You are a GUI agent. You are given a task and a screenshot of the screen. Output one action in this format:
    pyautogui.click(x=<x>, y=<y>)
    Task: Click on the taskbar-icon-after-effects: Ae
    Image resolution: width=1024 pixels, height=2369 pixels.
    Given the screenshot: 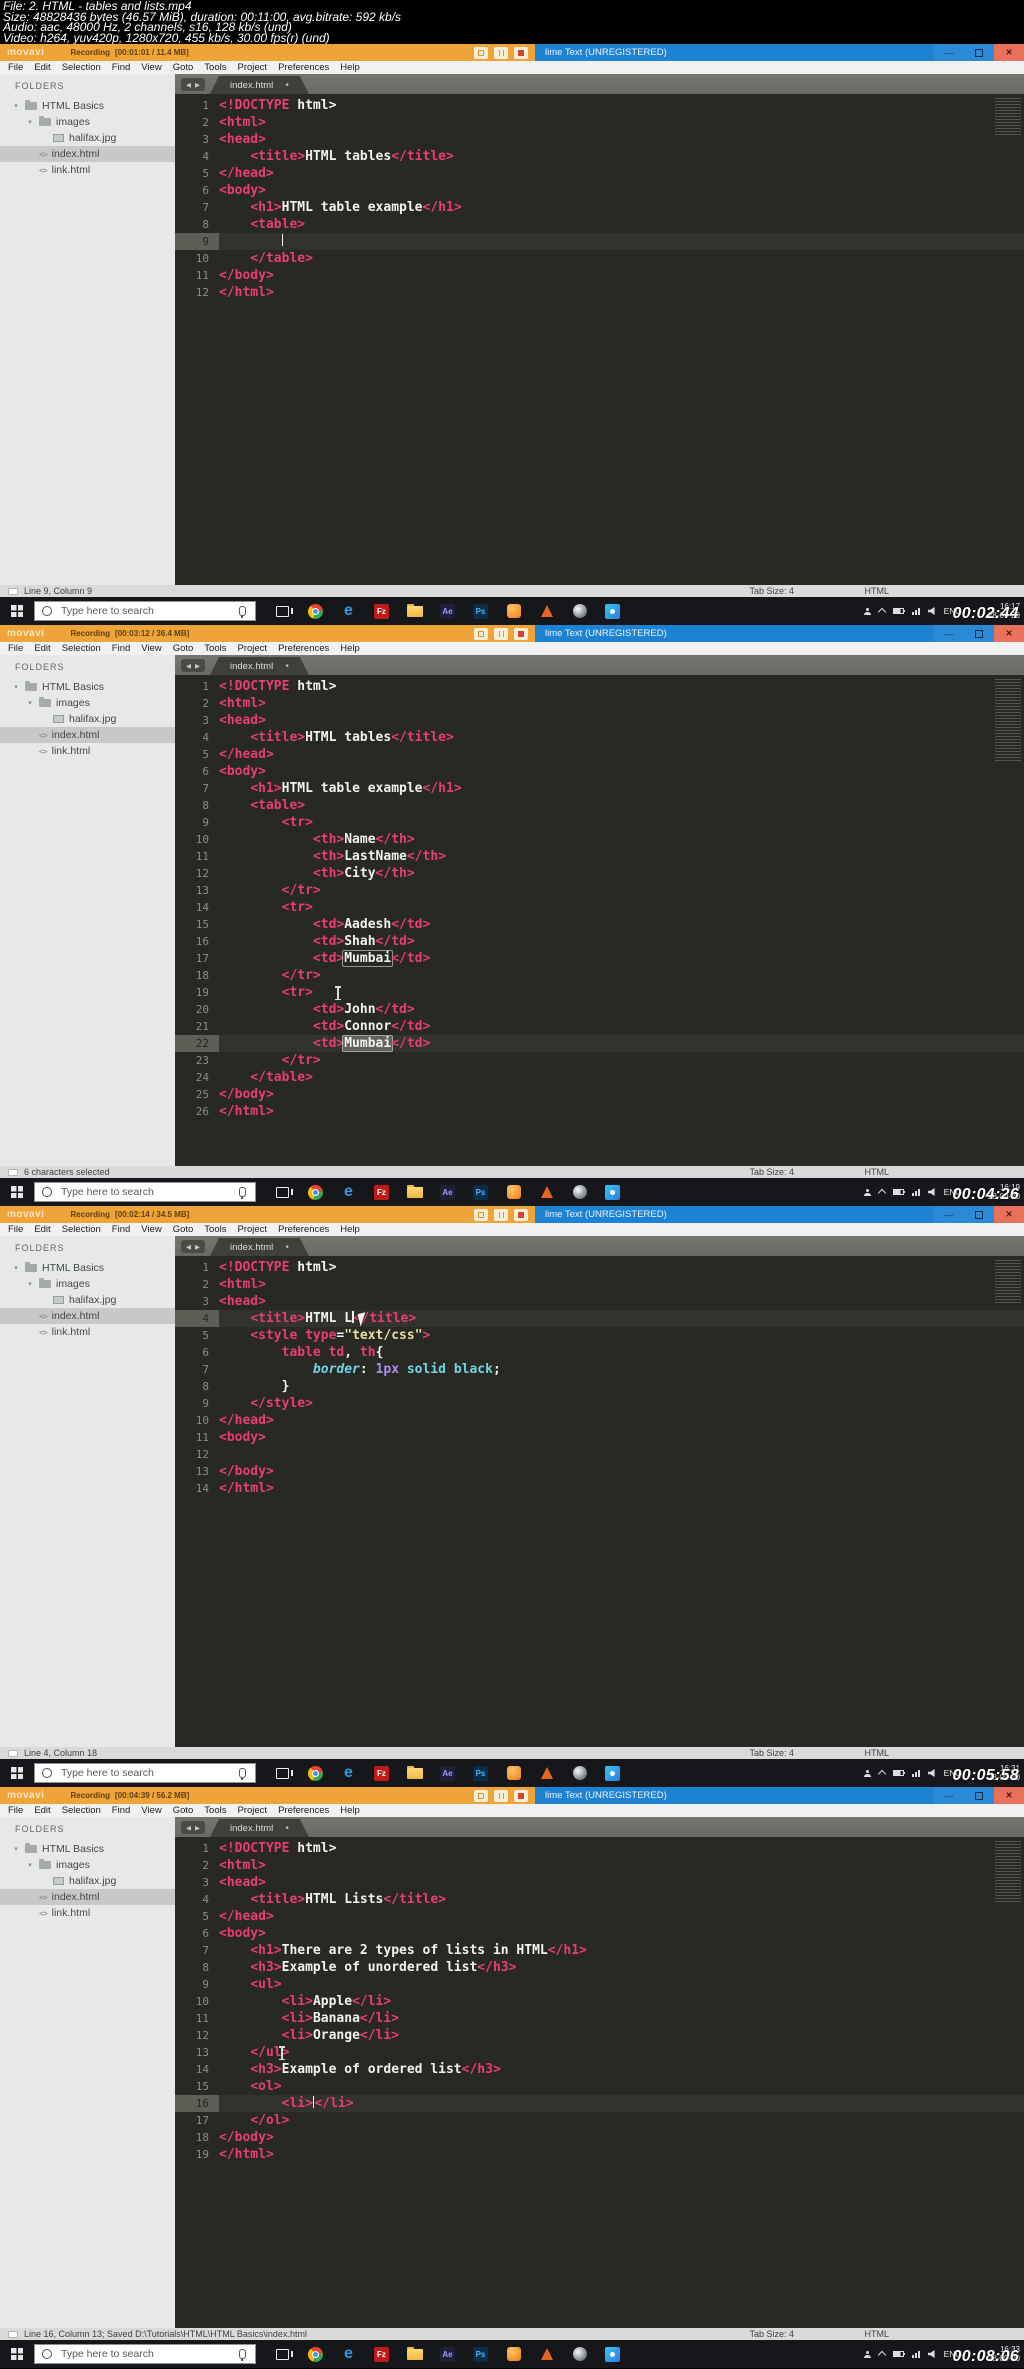 What is the action you would take?
    pyautogui.click(x=447, y=611)
    